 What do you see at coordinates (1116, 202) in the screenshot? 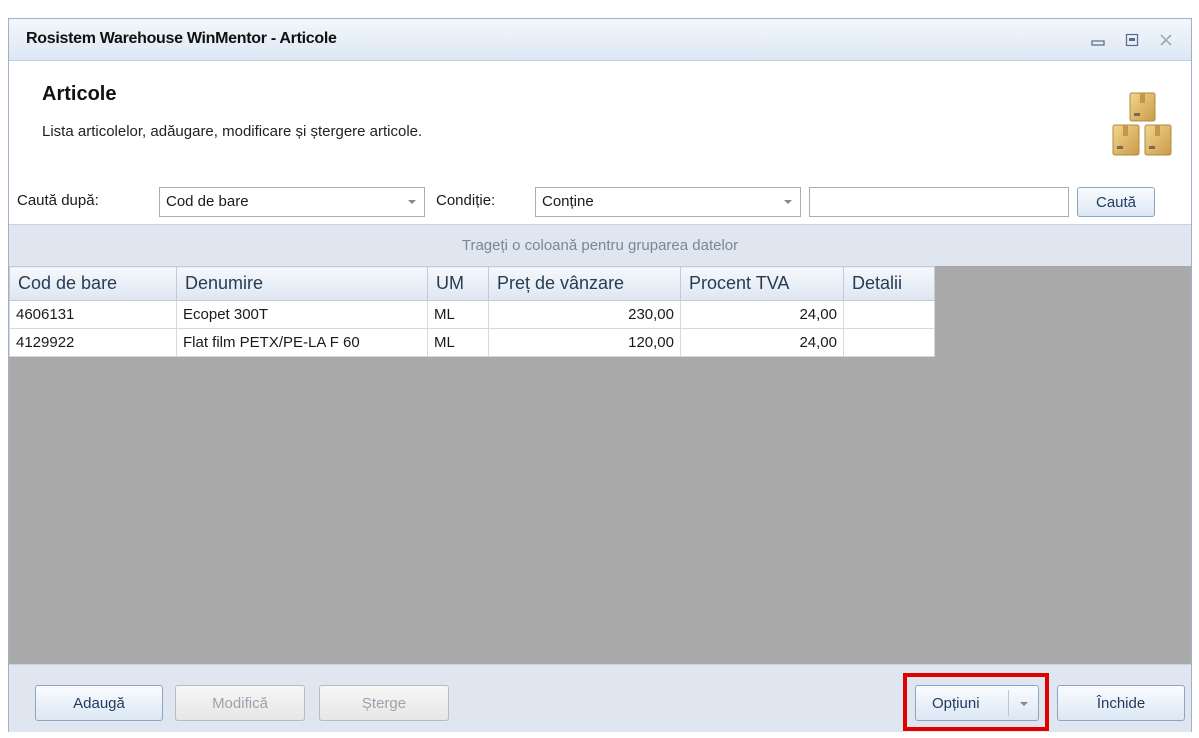
I see `search-button: Caută` at bounding box center [1116, 202].